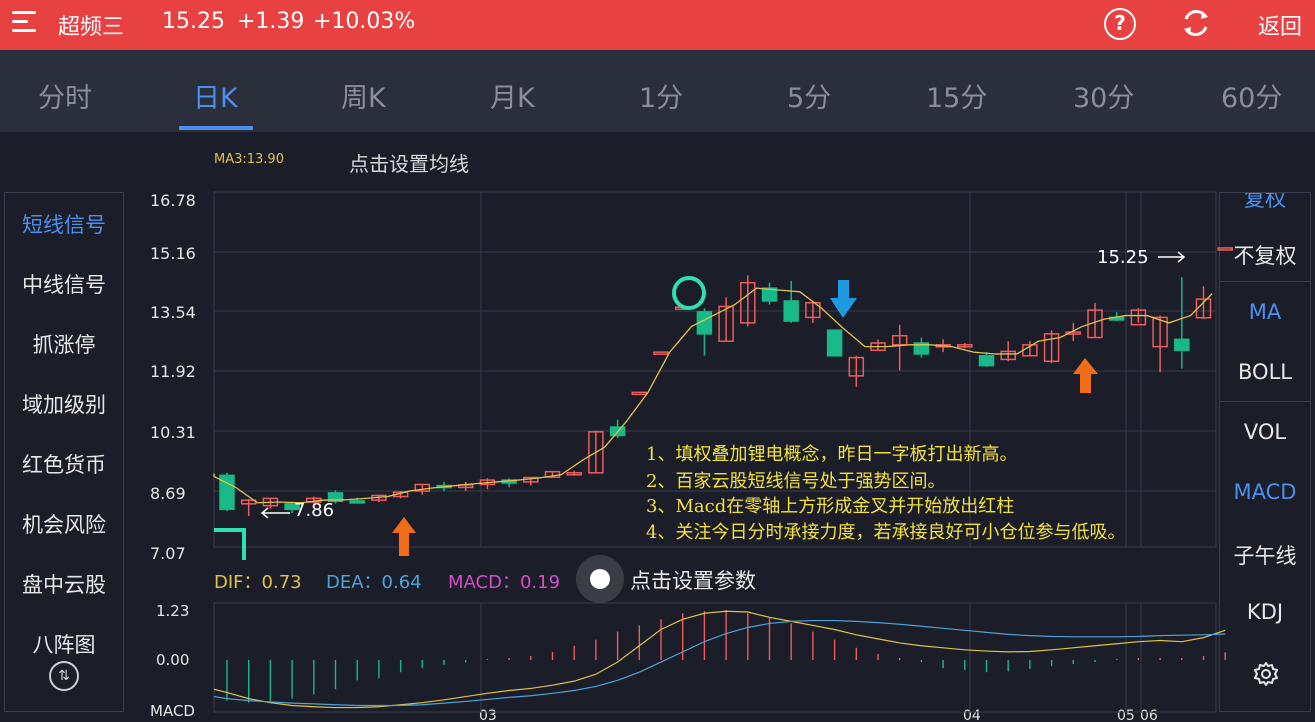 The height and width of the screenshot is (722, 1315). Describe the element at coordinates (504, 582) in the screenshot. I see `macd-value: MACD：0.19` at that location.